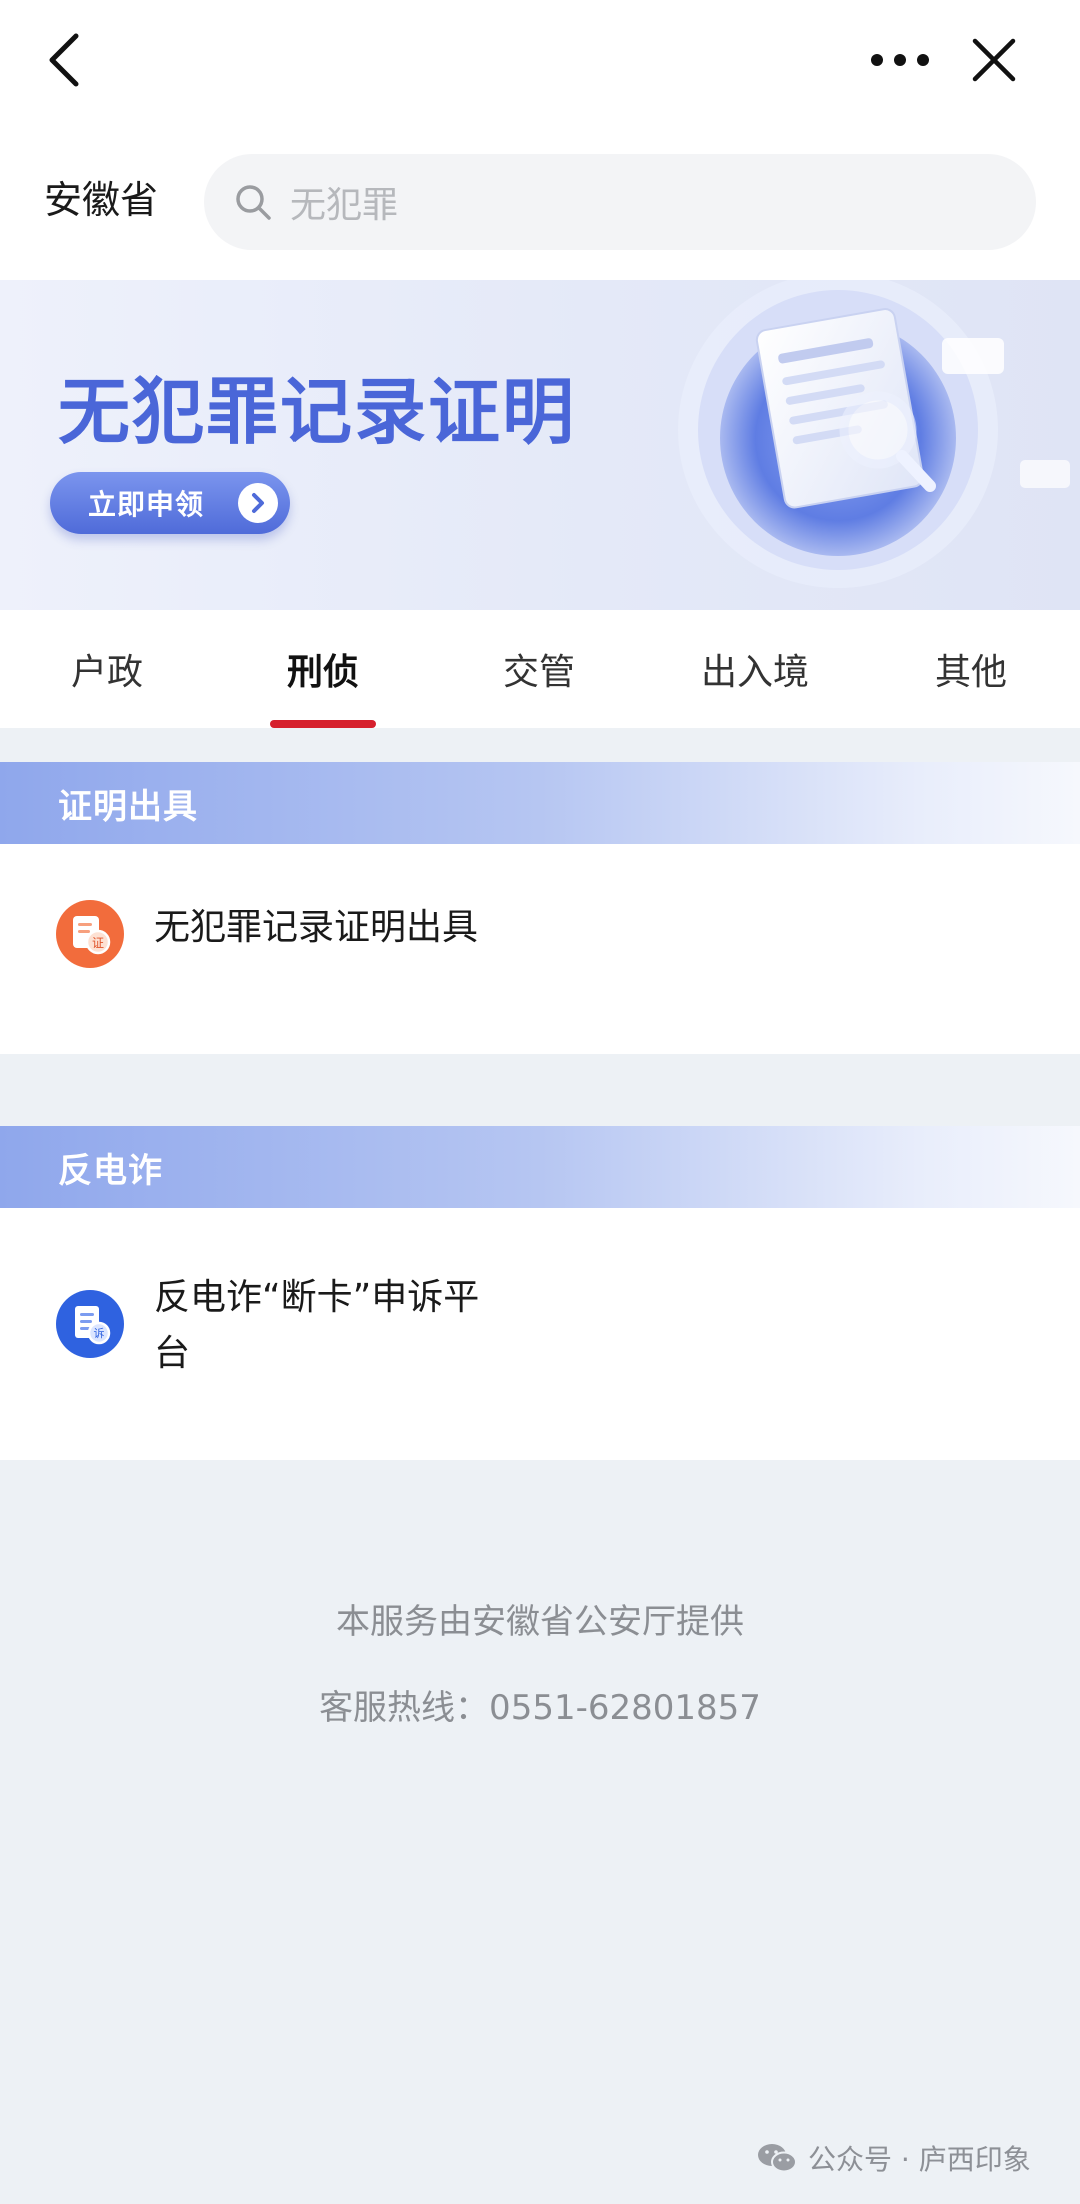 The image size is (1080, 2204). I want to click on service-item-no-criminal-record: 证 无犯罪记录证明出具, so click(285, 934).